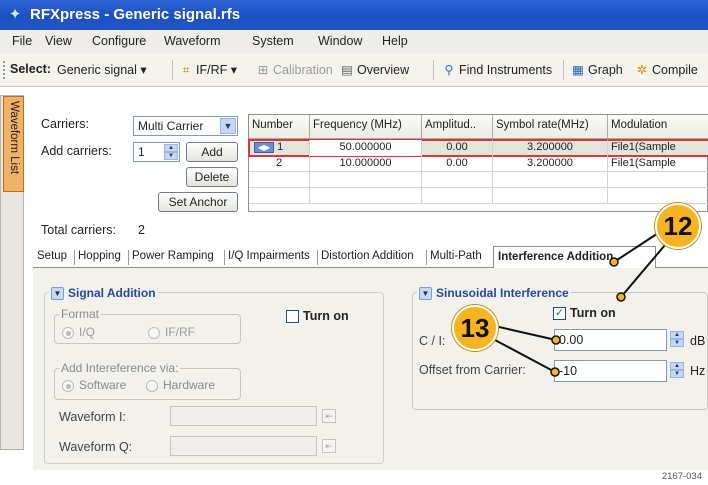  What do you see at coordinates (585, 301) in the screenshot?
I see `callout-leader-lines` at bounding box center [585, 301].